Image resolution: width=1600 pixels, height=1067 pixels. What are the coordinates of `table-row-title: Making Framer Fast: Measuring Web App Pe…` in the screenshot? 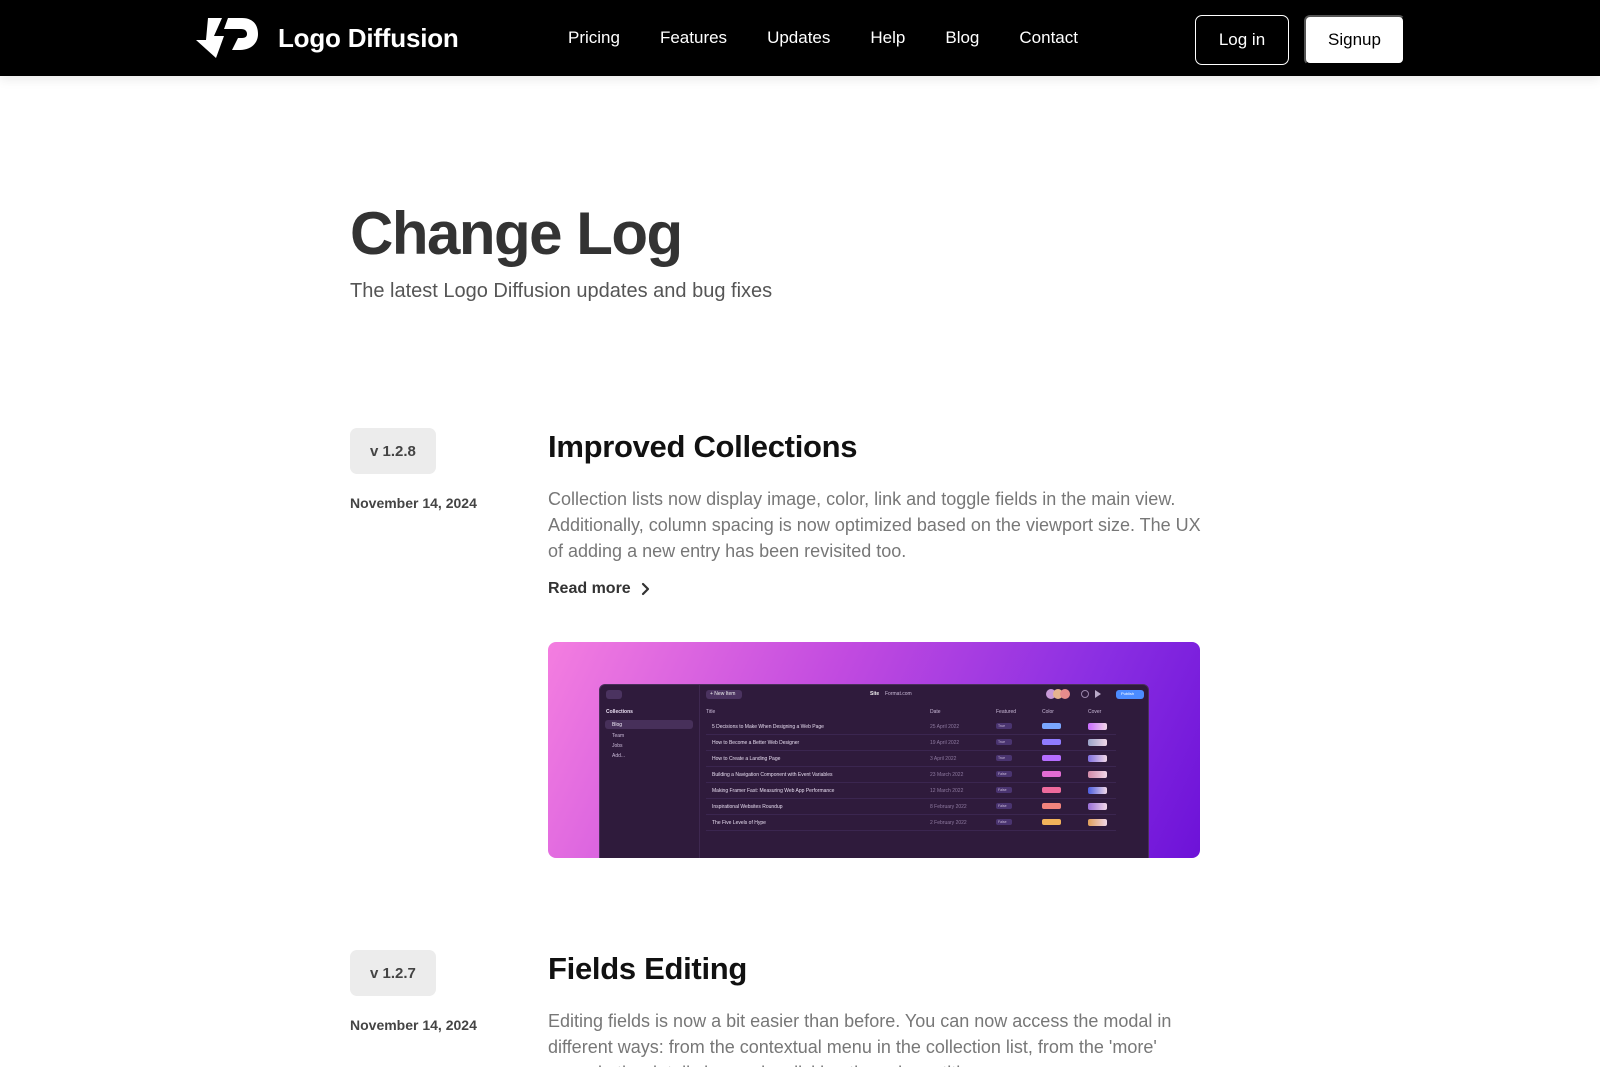 It's located at (773, 791).